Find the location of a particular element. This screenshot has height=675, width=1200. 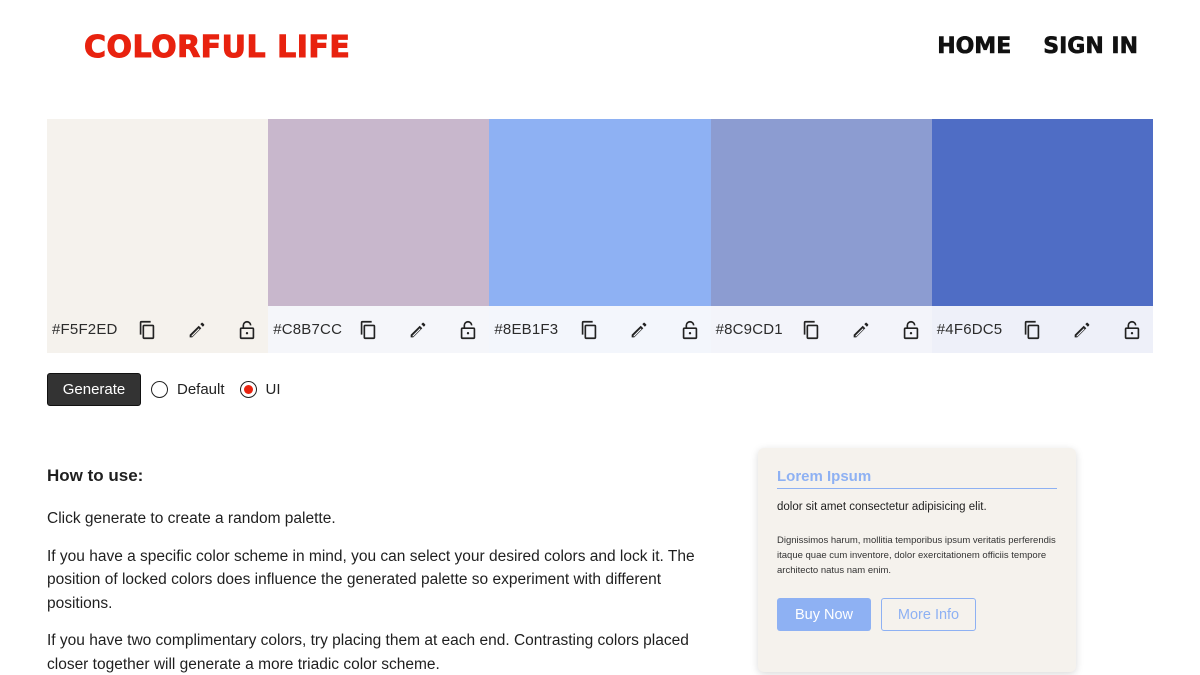

generator-controls: Generate Default UI is located at coordinates (164, 389).